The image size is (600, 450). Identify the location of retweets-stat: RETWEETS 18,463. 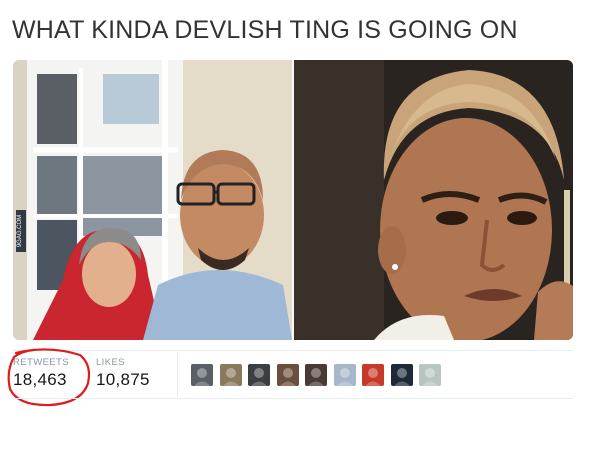
(41, 373).